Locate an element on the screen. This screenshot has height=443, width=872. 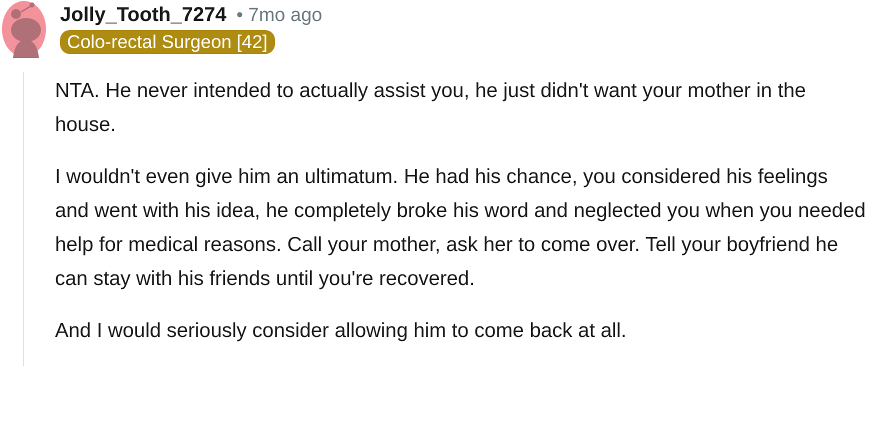
comment-paragraph: And I would seriously consider allowing him to come back at all. is located at coordinates (341, 331).